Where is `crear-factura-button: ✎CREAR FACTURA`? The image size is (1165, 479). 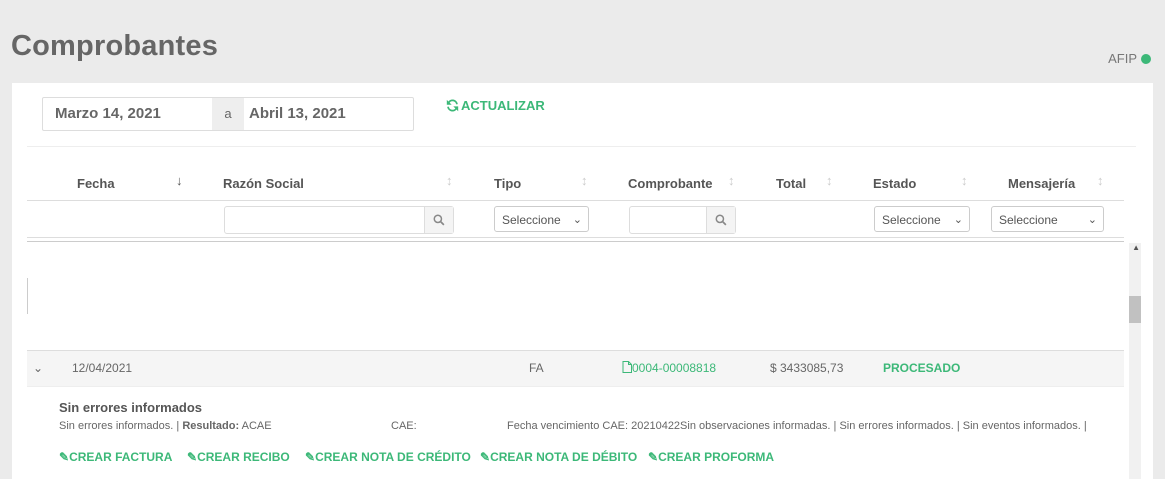
crear-factura-button: ✎CREAR FACTURA is located at coordinates (115, 457).